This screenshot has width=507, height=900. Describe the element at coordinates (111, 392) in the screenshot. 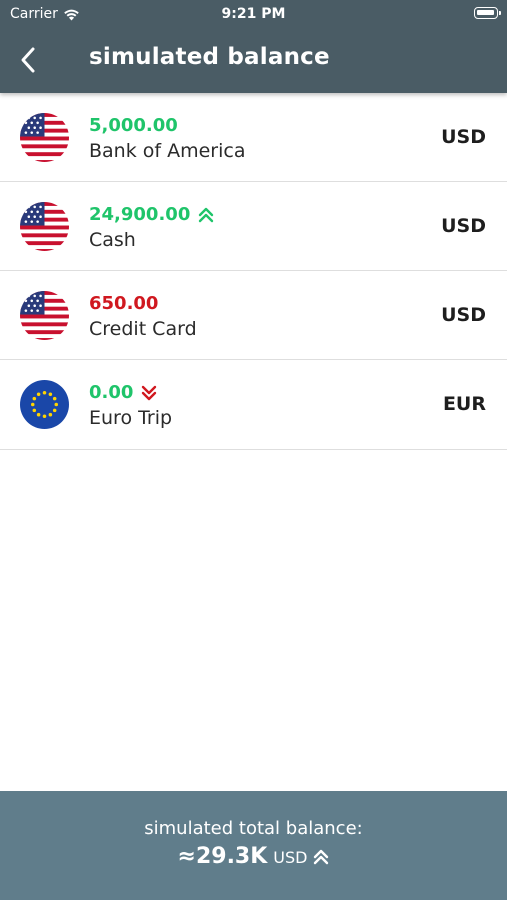

I see `account-amount: 0.00` at that location.